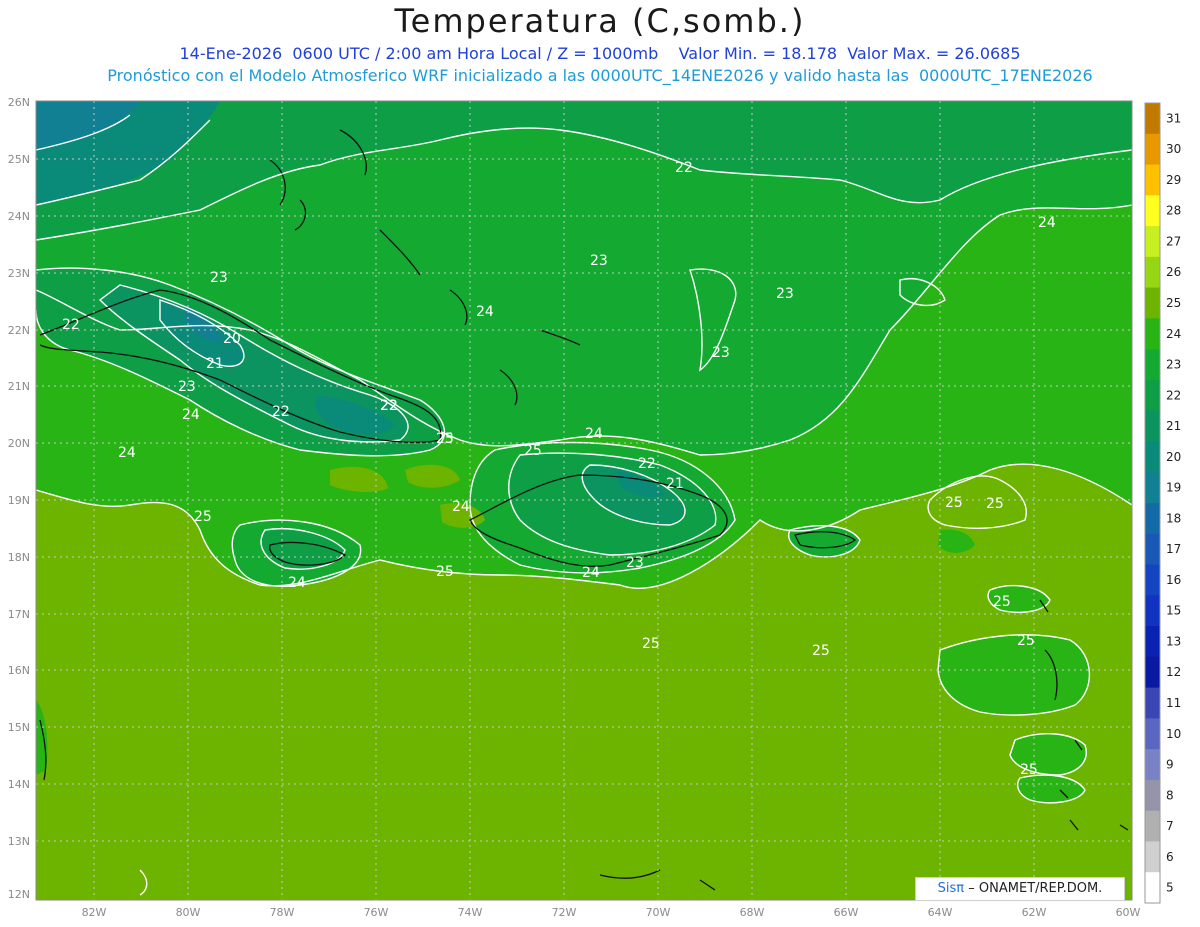 The image size is (1200, 927). Describe the element at coordinates (1173, 611) in the screenshot. I see `colorbar-label: 15` at that location.